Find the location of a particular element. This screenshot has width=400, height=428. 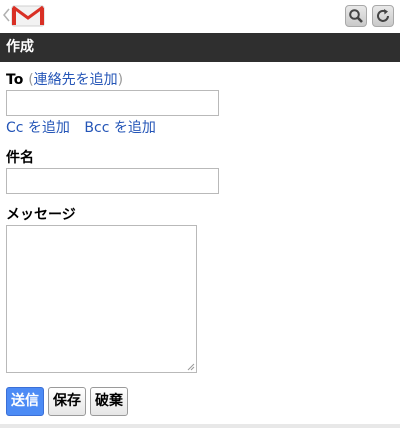

refresh-icon is located at coordinates (383, 15).